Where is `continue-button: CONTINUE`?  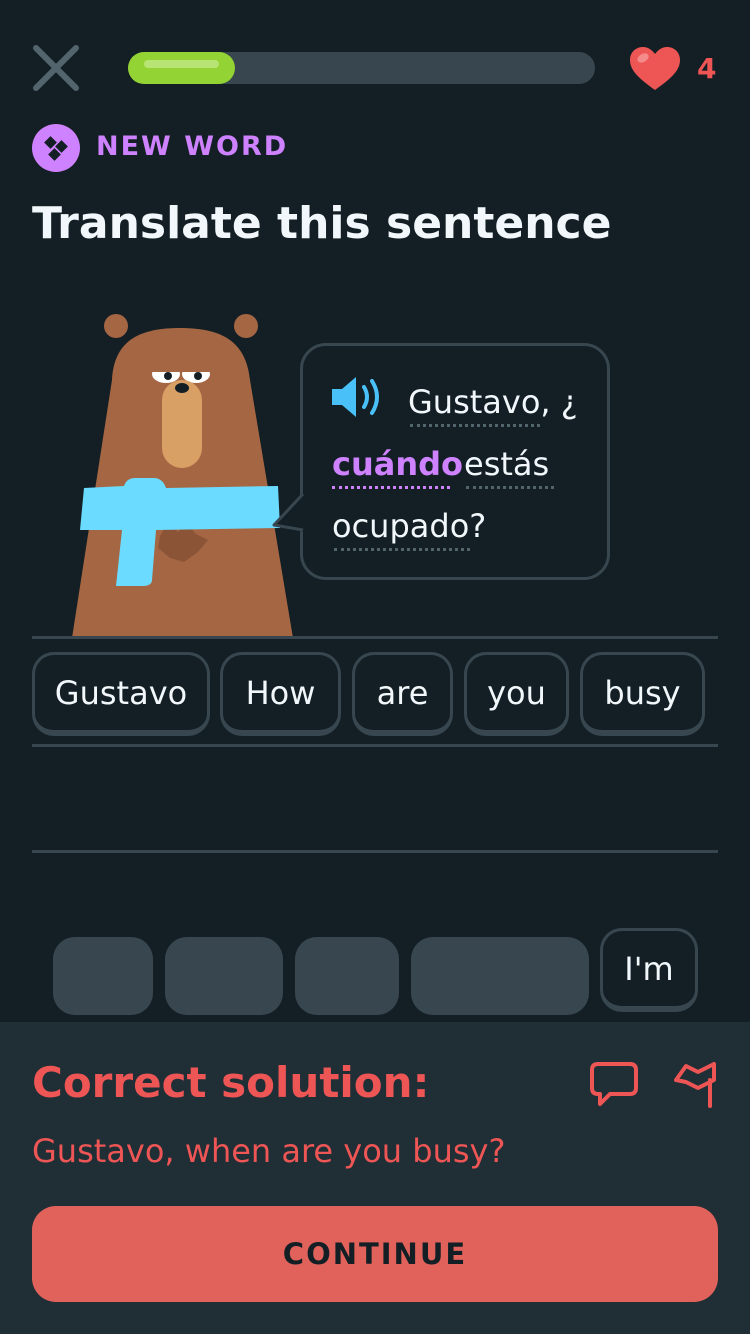 continue-button: CONTINUE is located at coordinates (375, 1254).